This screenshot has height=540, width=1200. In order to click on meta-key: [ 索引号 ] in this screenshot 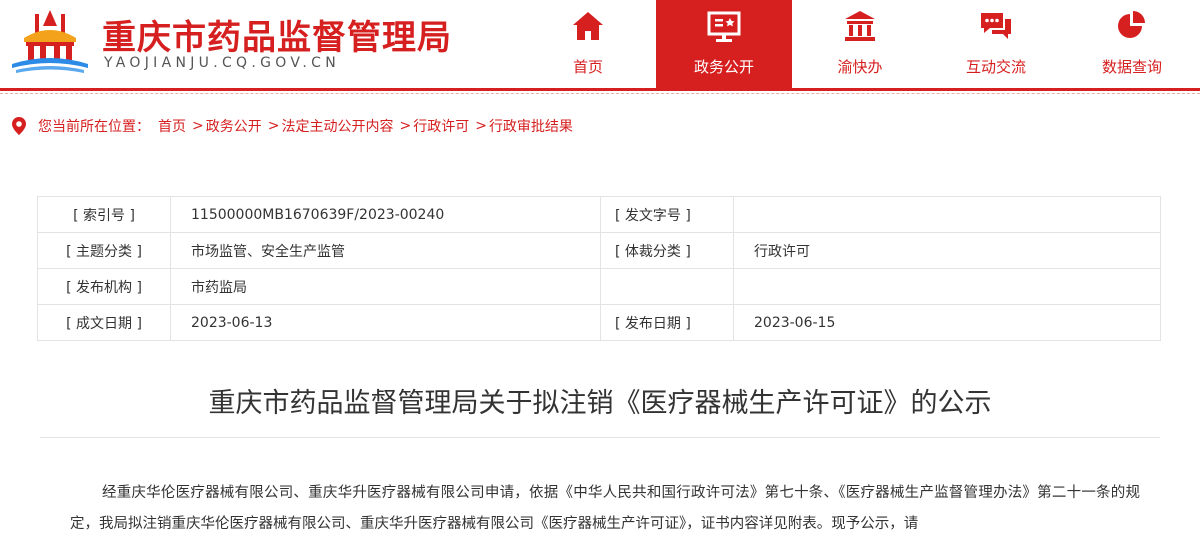, I will do `click(104, 214)`.